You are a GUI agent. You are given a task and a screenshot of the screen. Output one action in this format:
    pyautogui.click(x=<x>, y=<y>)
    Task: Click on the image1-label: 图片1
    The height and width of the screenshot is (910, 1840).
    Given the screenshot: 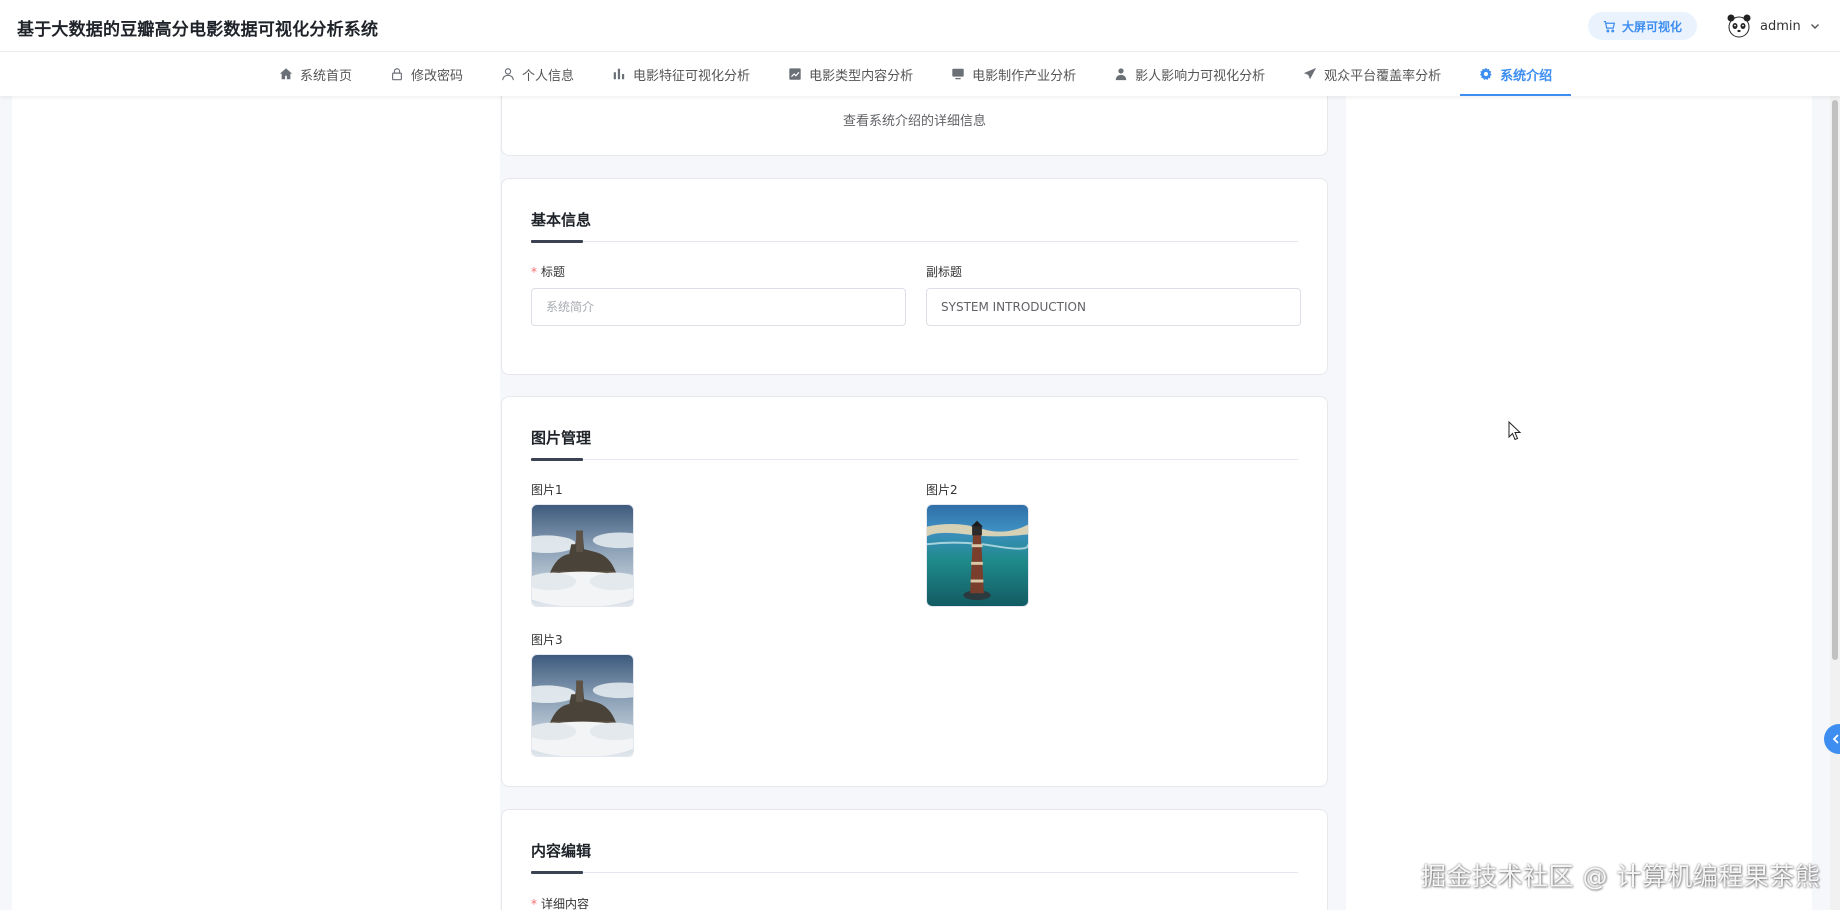 What is the action you would take?
    pyautogui.click(x=547, y=490)
    